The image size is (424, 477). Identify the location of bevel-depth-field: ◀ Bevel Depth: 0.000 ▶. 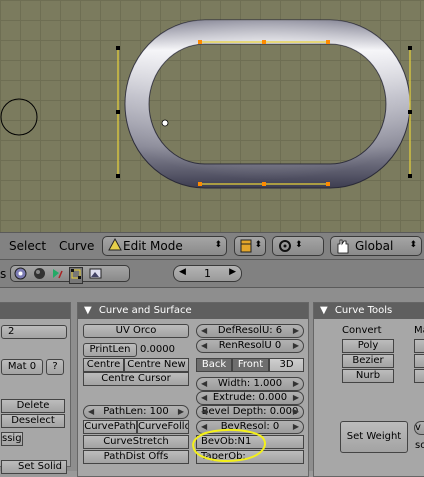
(250, 412).